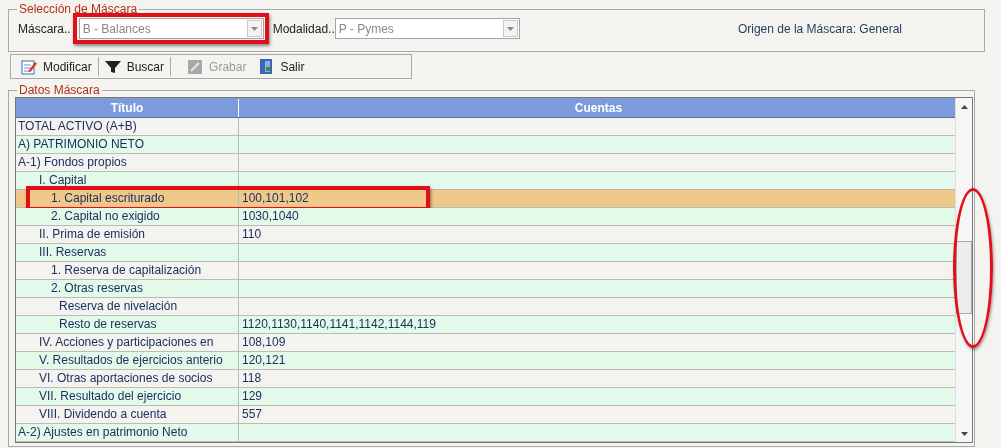 This screenshot has width=1001, height=448. What do you see at coordinates (127, 270) in the screenshot?
I see `table-cell: 1. Reserva de capitalización` at bounding box center [127, 270].